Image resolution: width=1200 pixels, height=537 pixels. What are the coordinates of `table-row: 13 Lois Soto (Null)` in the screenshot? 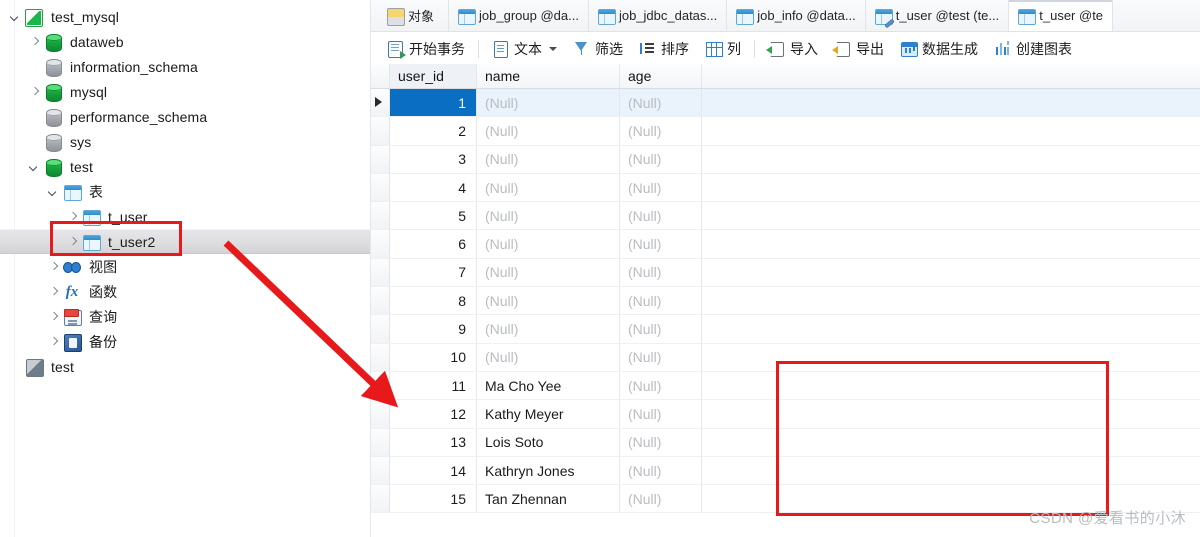 It's located at (785, 442).